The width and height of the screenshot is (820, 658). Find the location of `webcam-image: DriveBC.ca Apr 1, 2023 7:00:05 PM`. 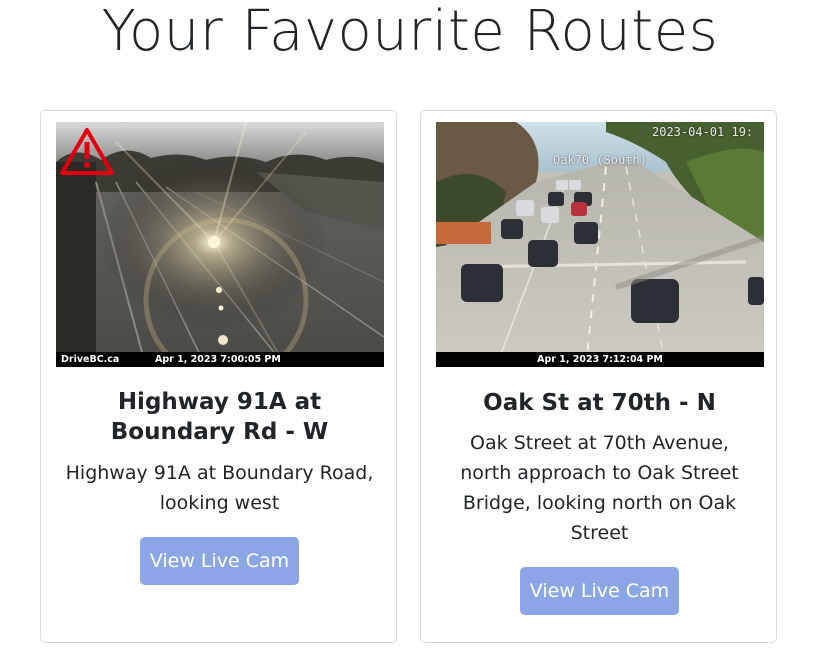

webcam-image: DriveBC.ca Apr 1, 2023 7:00:05 PM is located at coordinates (220, 244).